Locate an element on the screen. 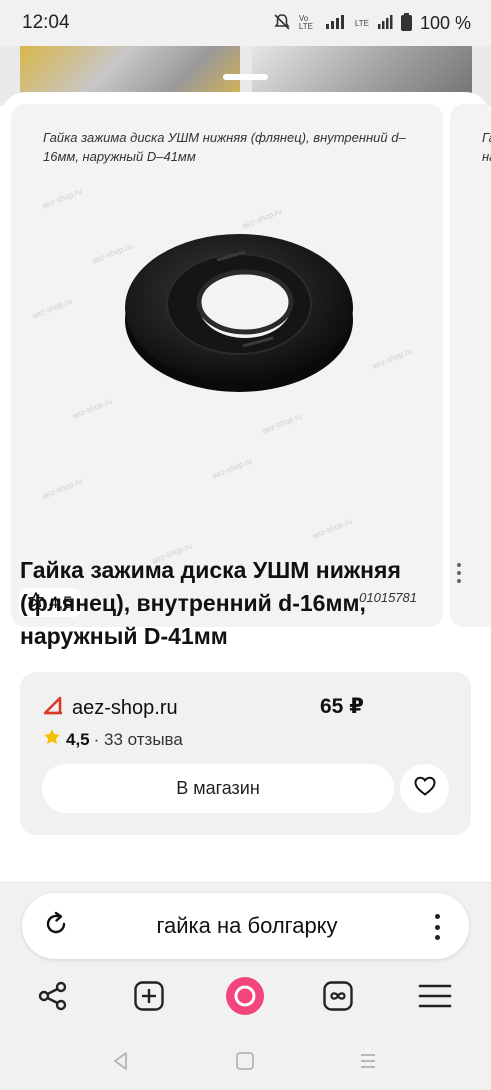 This screenshot has height=1090, width=491. battery-level: 100 % is located at coordinates (445, 22).